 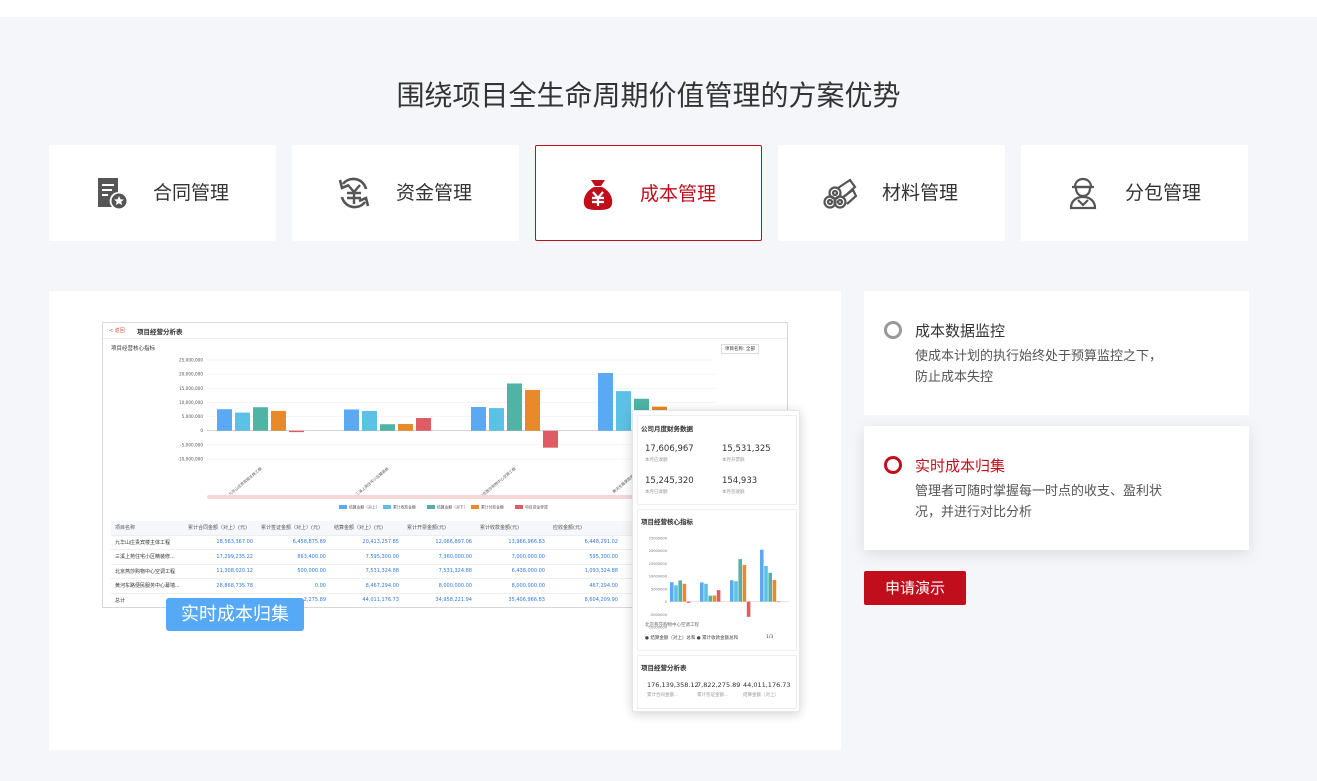 I want to click on tab-subcontract: 分包管理, so click(x=1134, y=193).